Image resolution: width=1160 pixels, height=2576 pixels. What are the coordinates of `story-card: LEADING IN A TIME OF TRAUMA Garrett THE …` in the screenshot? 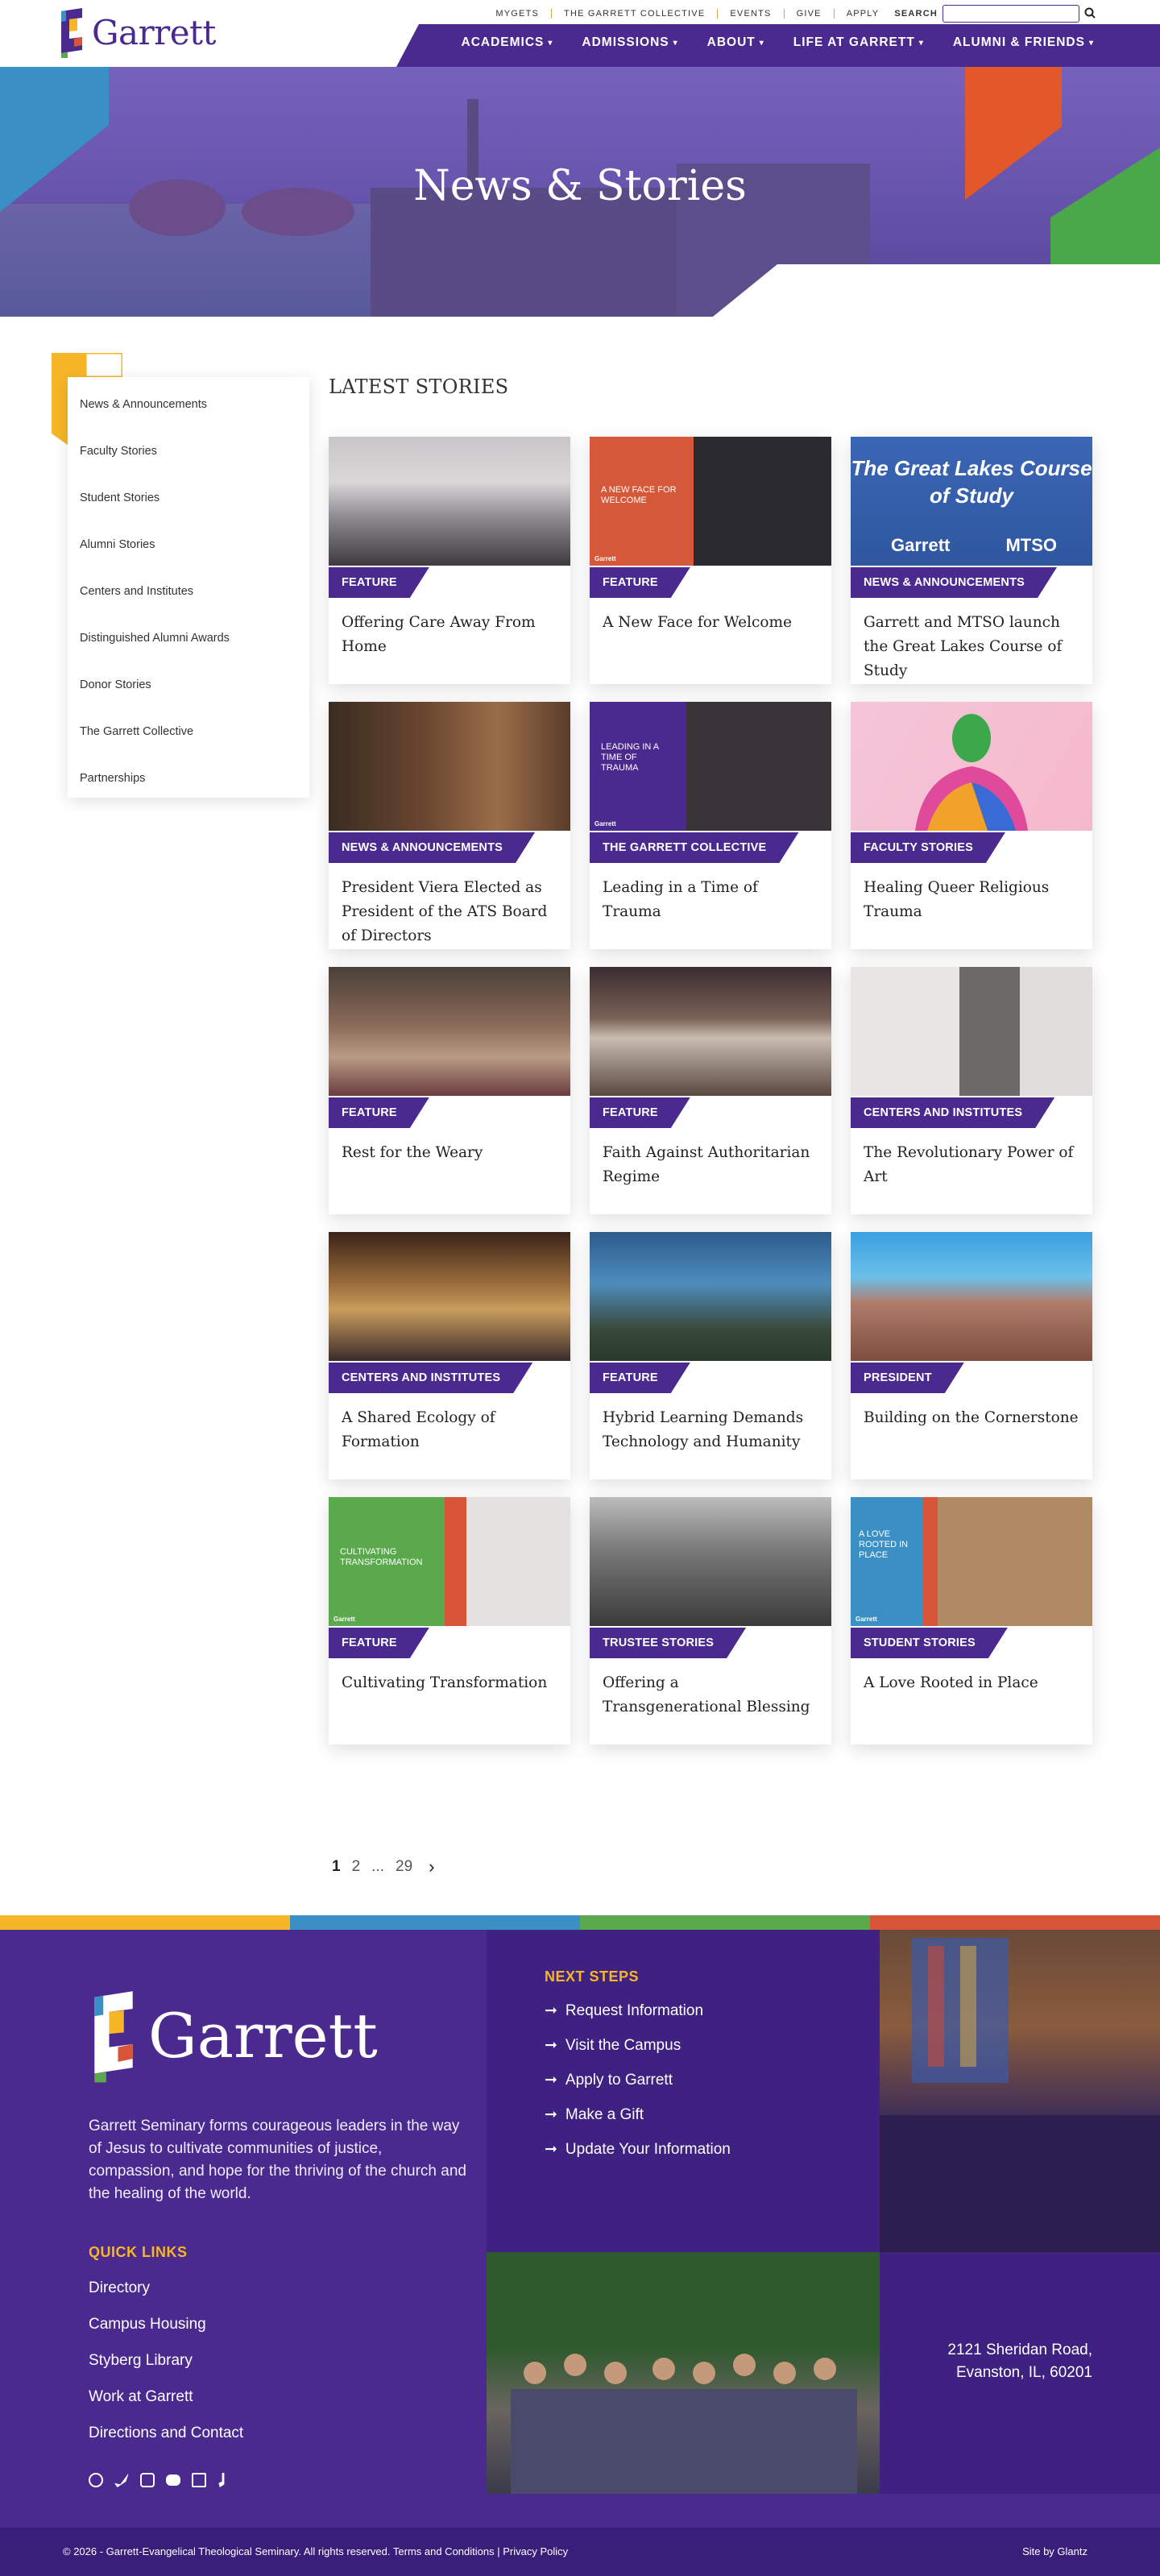 It's located at (710, 825).